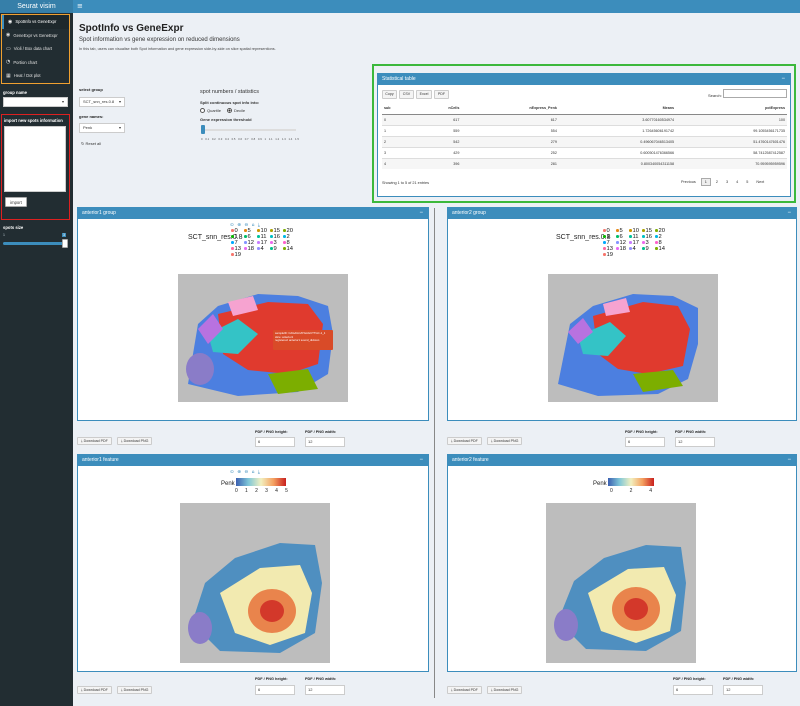 The width and height of the screenshot is (800, 706). Describe the element at coordinates (737, 182) in the screenshot. I see `page-link-4: 4` at that location.